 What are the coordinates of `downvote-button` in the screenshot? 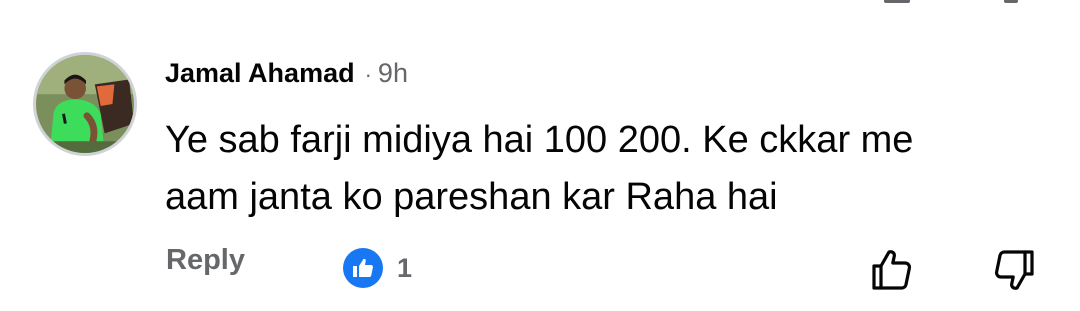 It's located at (1014, 270).